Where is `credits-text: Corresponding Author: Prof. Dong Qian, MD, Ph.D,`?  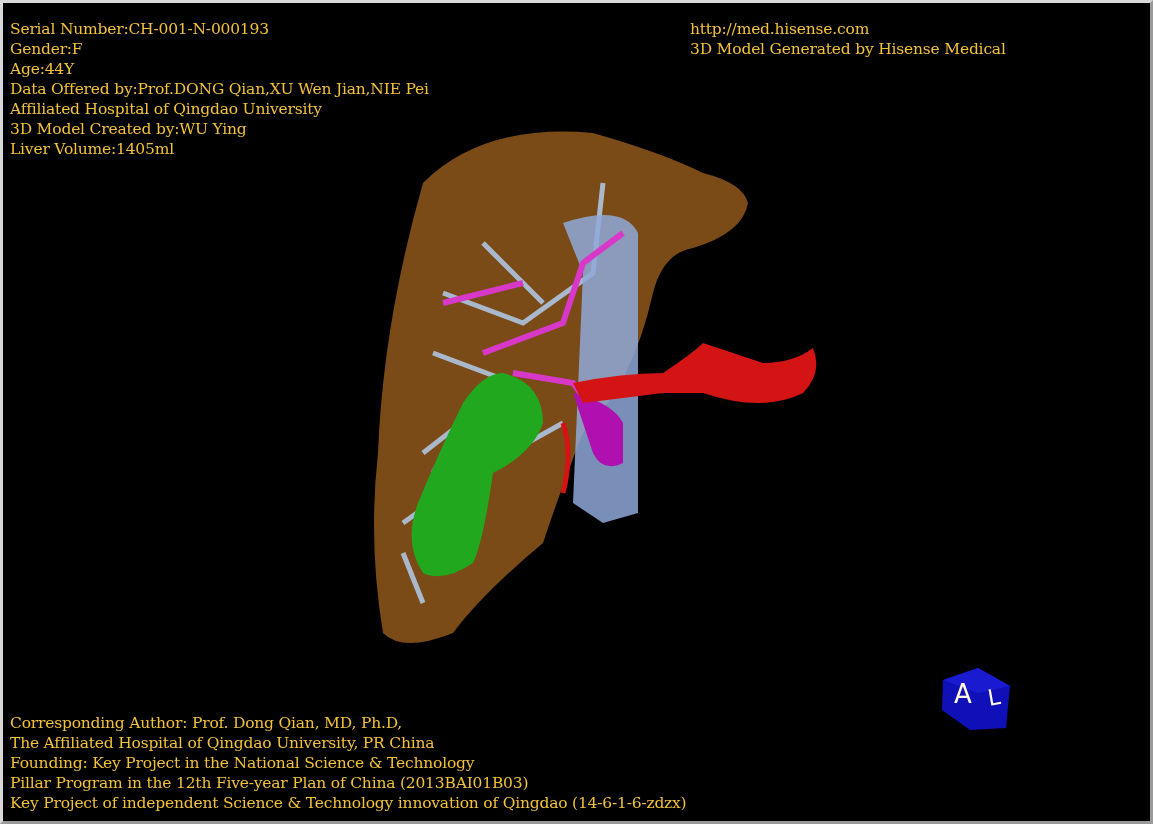 credits-text: Corresponding Author: Prof. Dong Qian, MD, Ph.D, is located at coordinates (207, 723).